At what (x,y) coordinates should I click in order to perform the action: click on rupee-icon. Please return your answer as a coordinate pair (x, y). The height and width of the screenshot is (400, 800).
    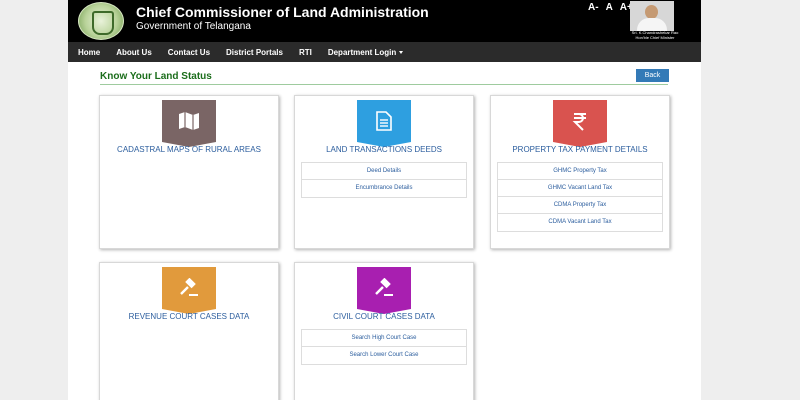
    Looking at the image, I should click on (579, 122).